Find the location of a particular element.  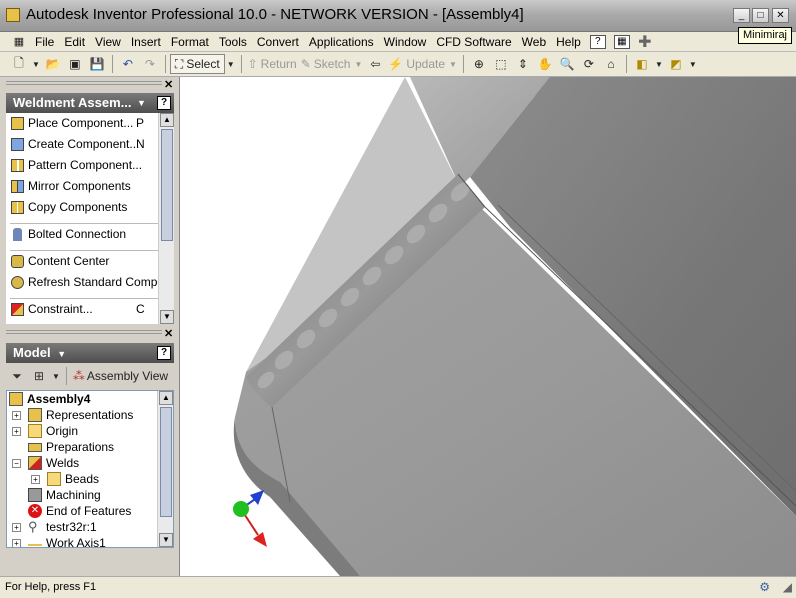

tree-item-representations: + Representations is located at coordinates (90, 415).